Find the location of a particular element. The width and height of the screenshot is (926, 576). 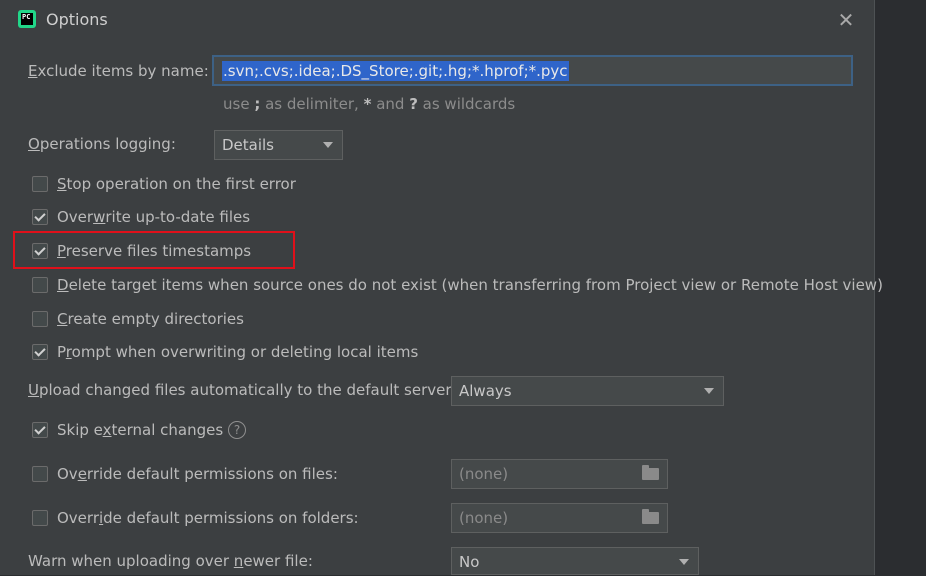

label-text: top operation on the first error is located at coordinates (181, 184).